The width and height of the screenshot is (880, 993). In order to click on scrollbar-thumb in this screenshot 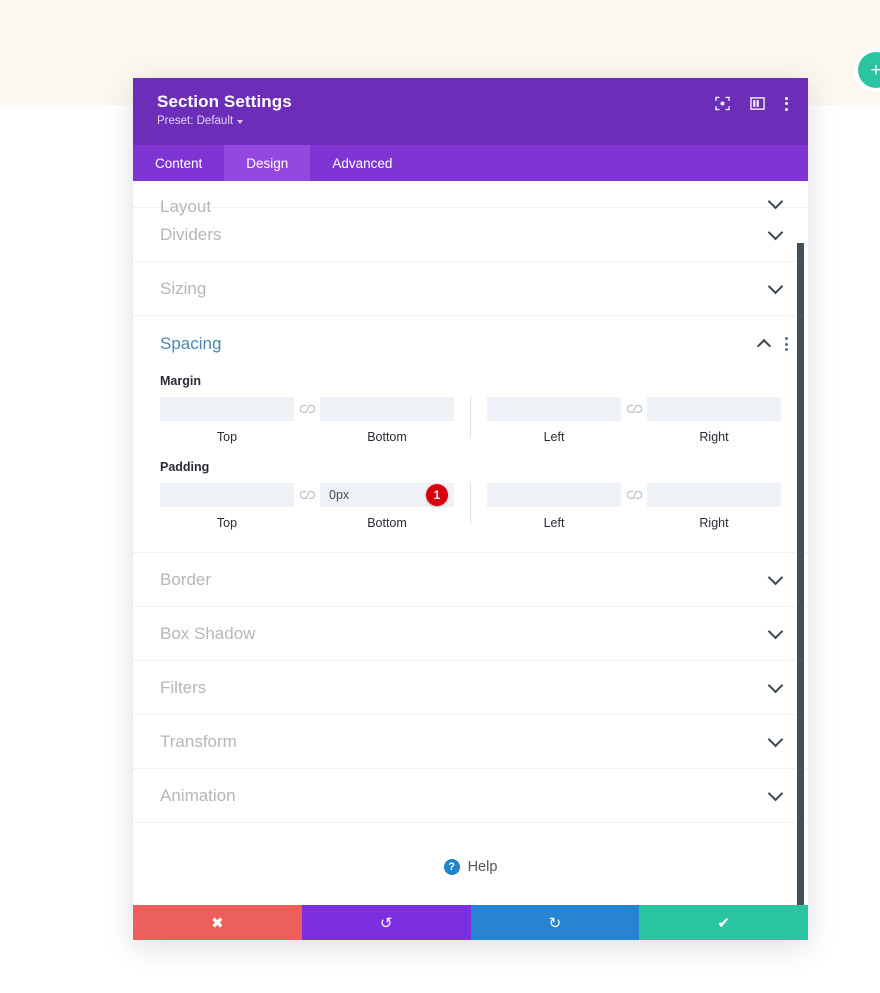, I will do `click(800, 574)`.